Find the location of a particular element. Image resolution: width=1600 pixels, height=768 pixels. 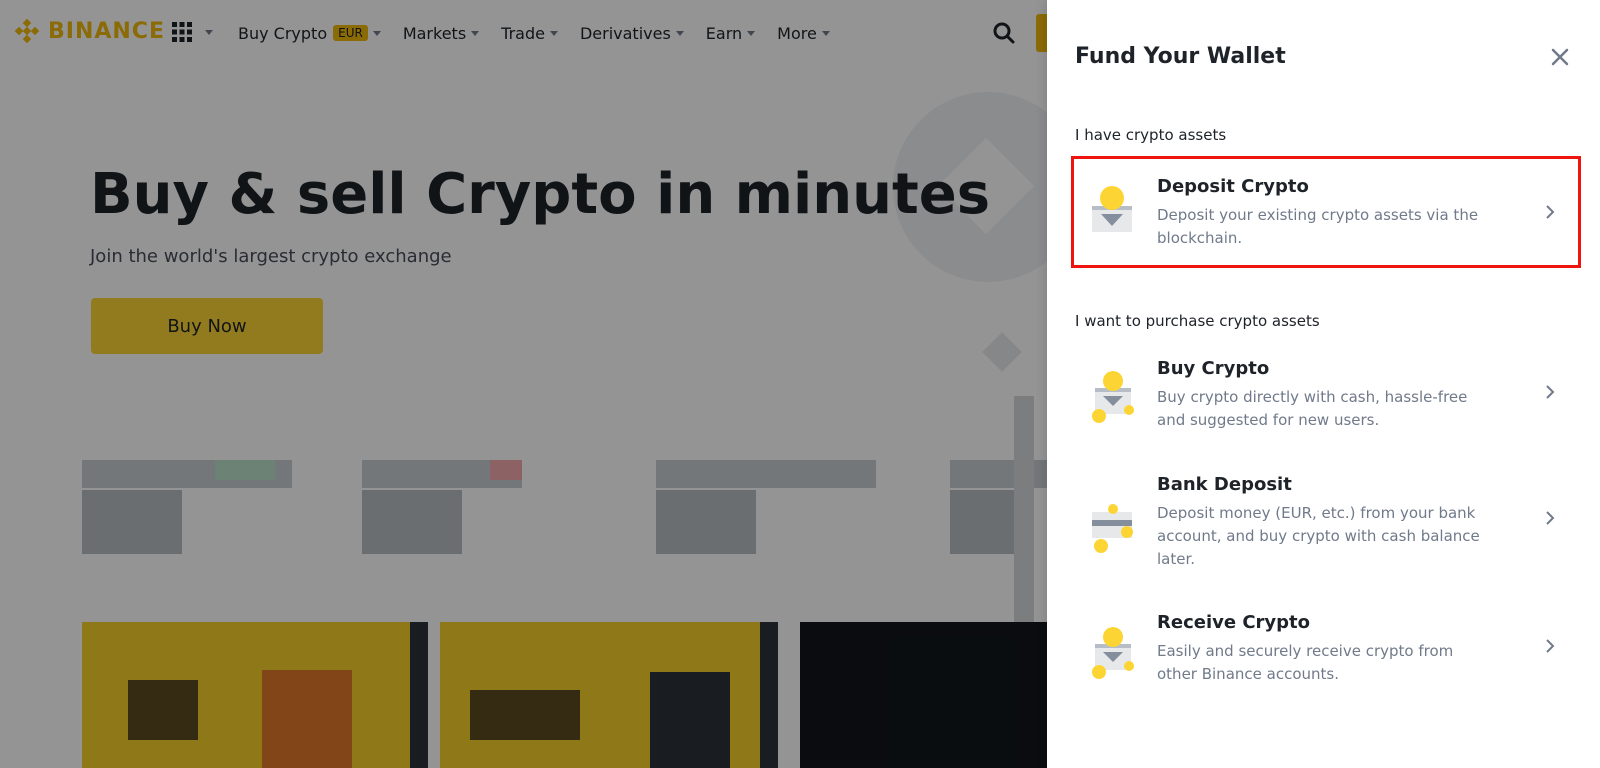

deposit-crypto-icon is located at coordinates (1112, 209).